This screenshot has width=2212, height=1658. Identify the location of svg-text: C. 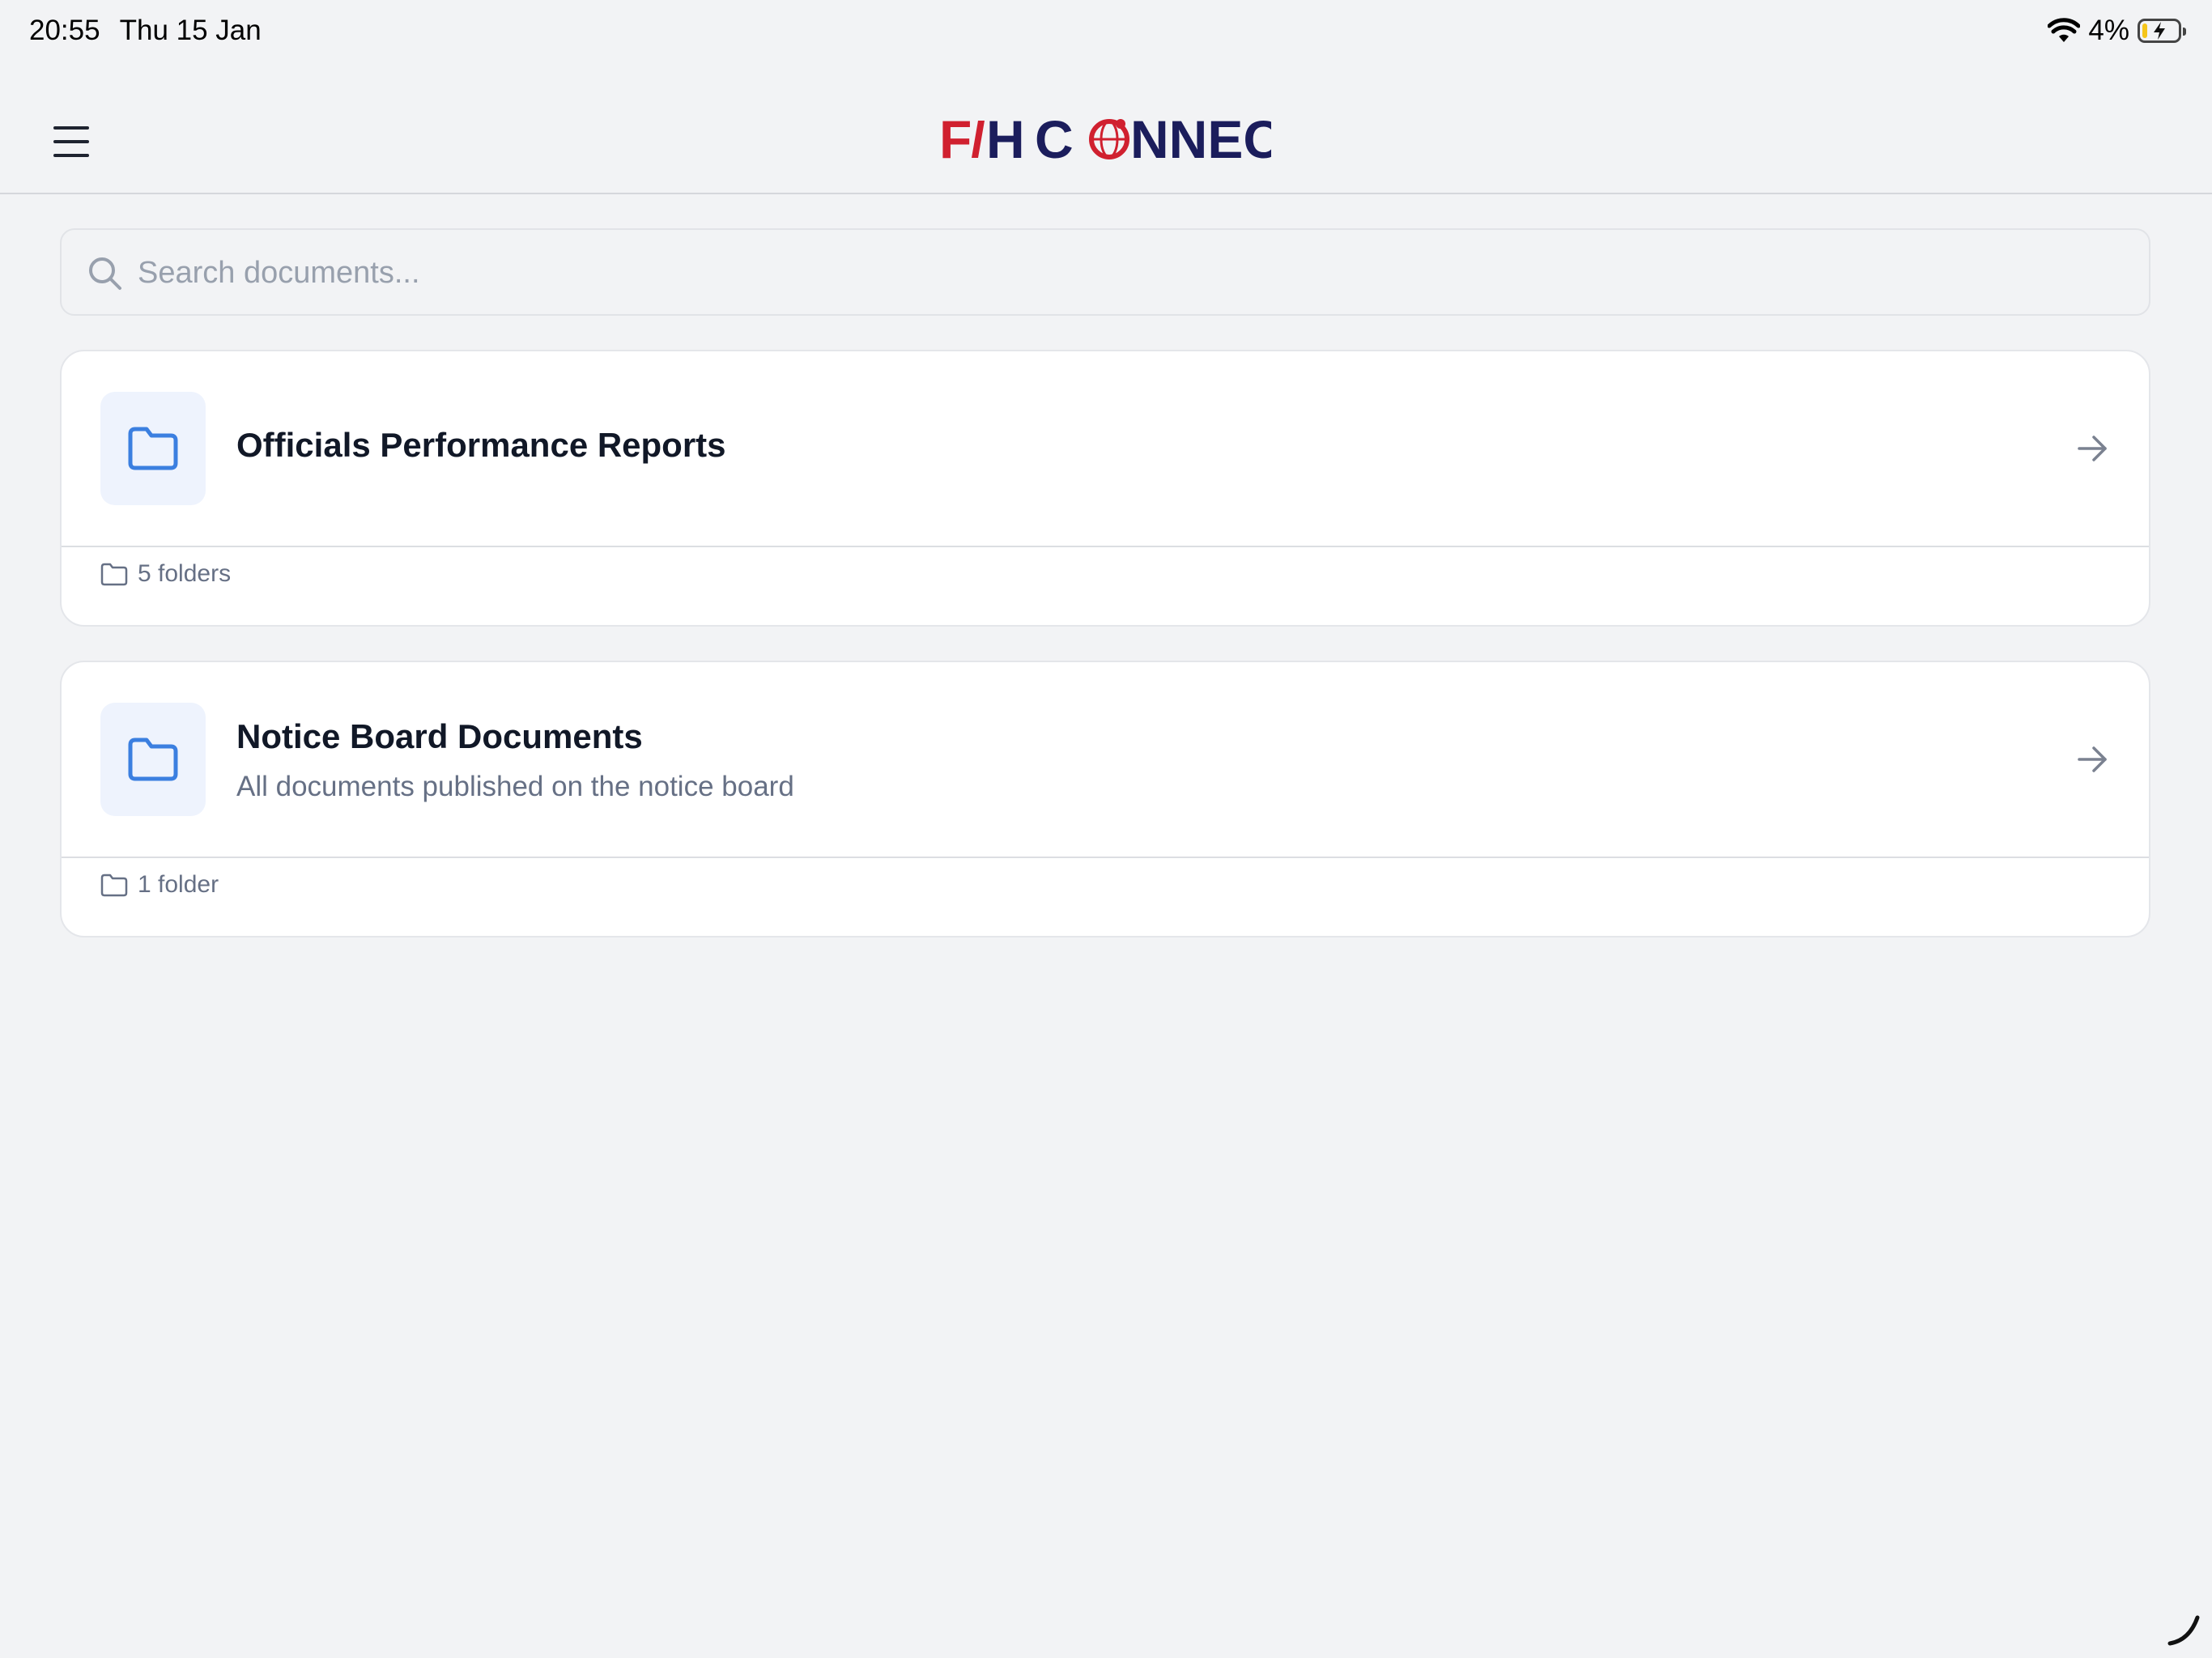
(1054, 139).